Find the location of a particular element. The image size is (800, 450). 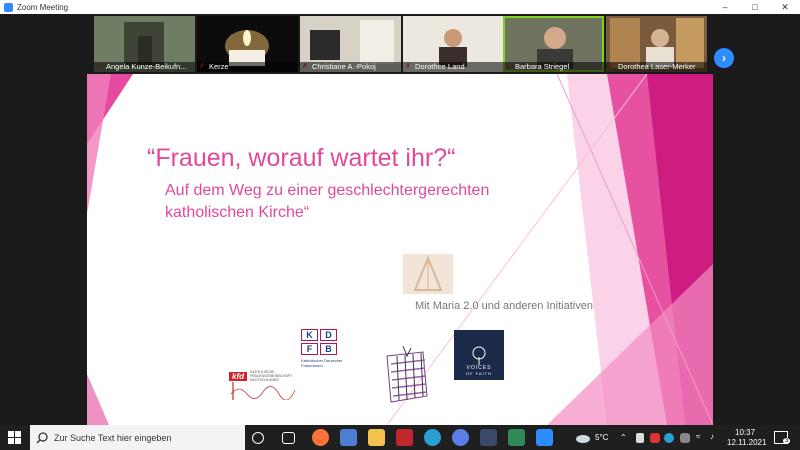

maria-2-logo is located at coordinates (428, 274).